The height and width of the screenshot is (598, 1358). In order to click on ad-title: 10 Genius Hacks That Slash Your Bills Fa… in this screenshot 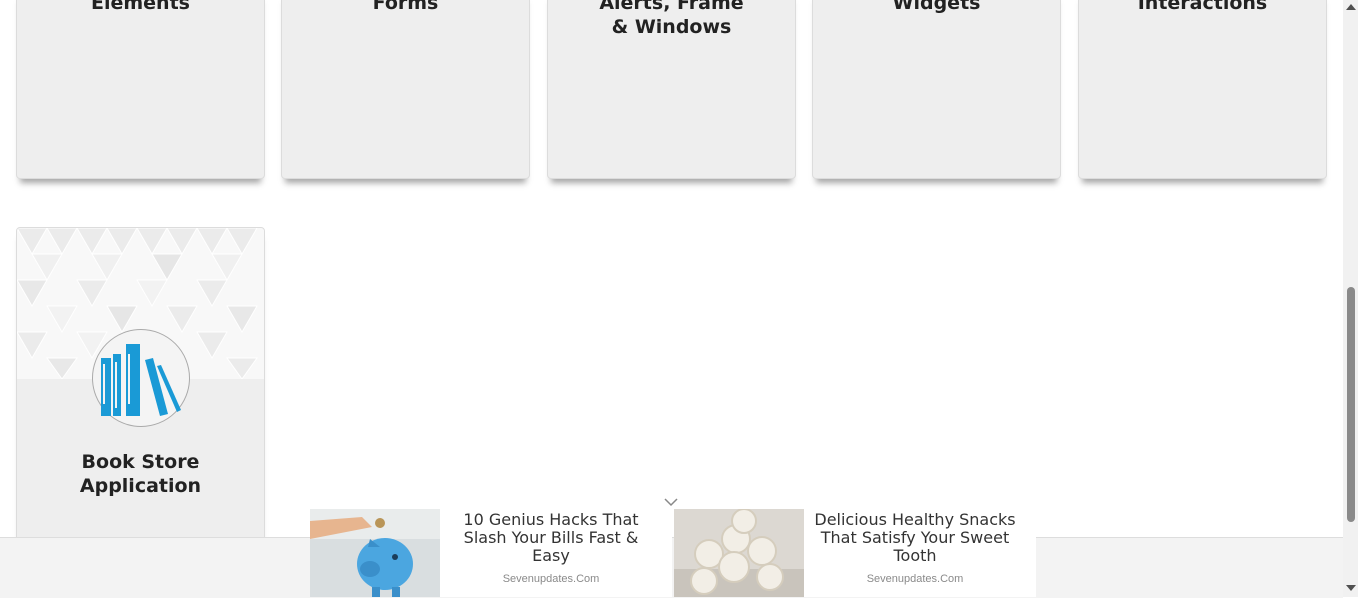, I will do `click(551, 538)`.